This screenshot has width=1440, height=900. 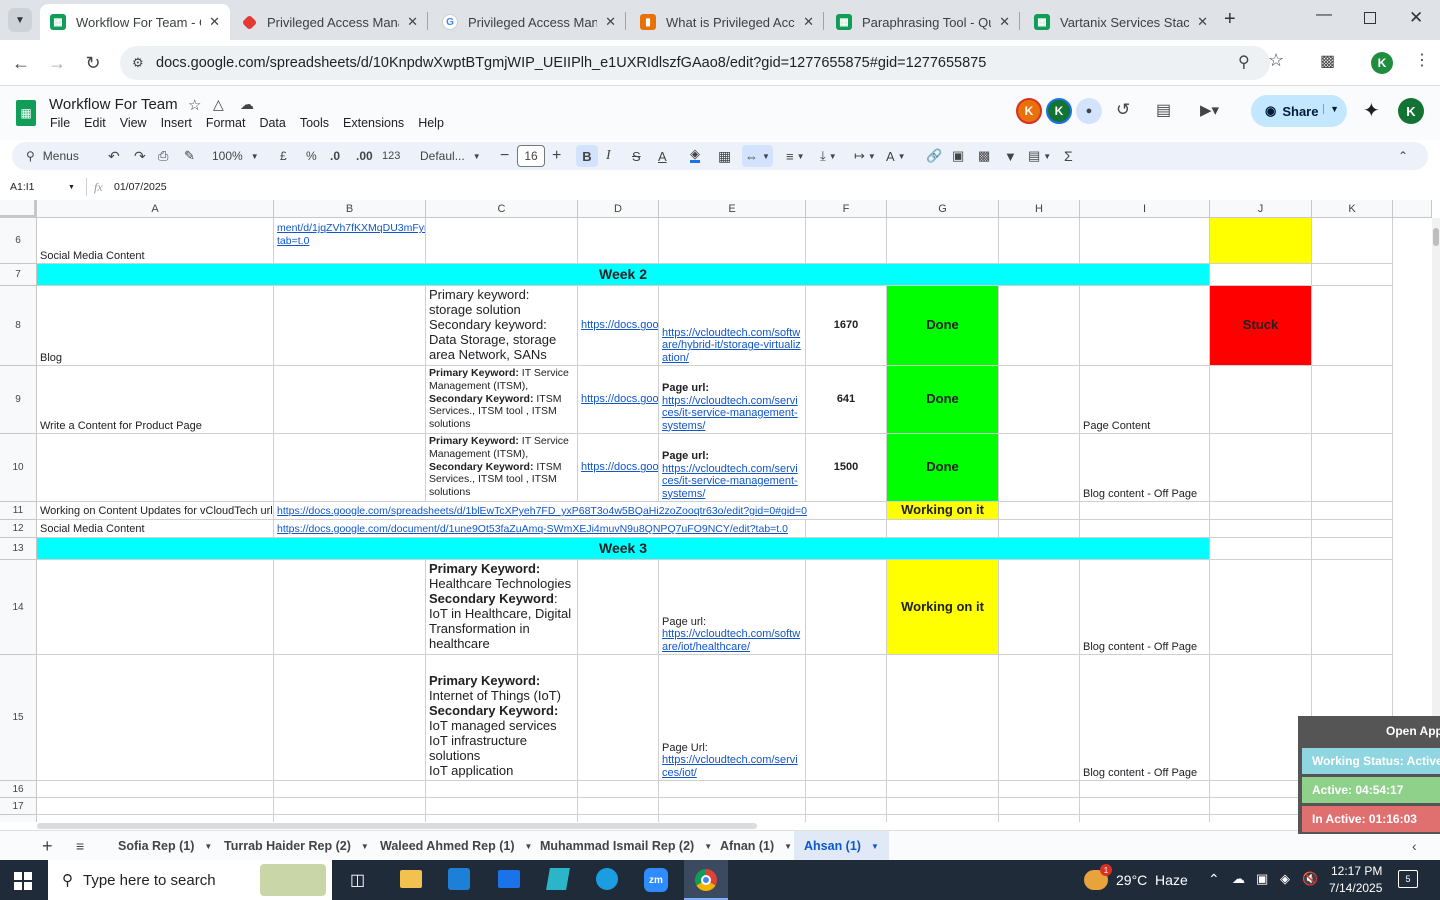 What do you see at coordinates (1209, 110) in the screenshot?
I see `meet-icon: ▶▾` at bounding box center [1209, 110].